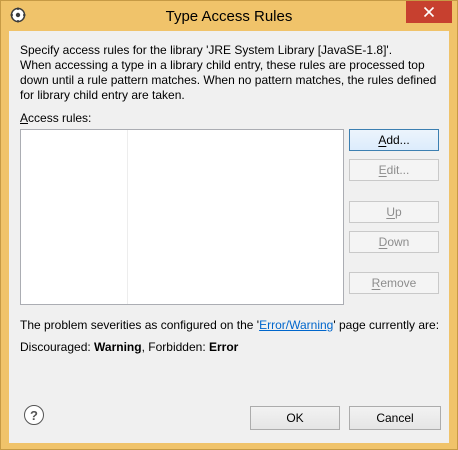 The image size is (458, 450). I want to click on remove-button-mnemonic: R, so click(376, 283).